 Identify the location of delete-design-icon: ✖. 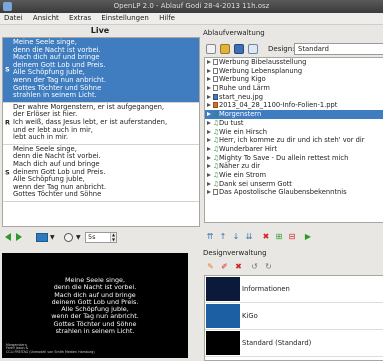
(238, 266).